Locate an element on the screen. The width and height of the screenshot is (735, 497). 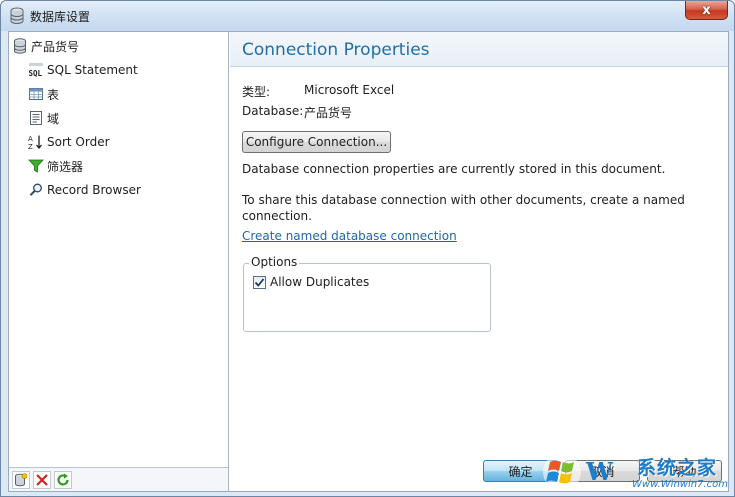
pane-header: Connection Properties is located at coordinates (479, 49).